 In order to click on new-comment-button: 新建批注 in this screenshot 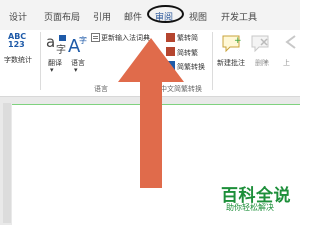, I will do `click(231, 63)`.